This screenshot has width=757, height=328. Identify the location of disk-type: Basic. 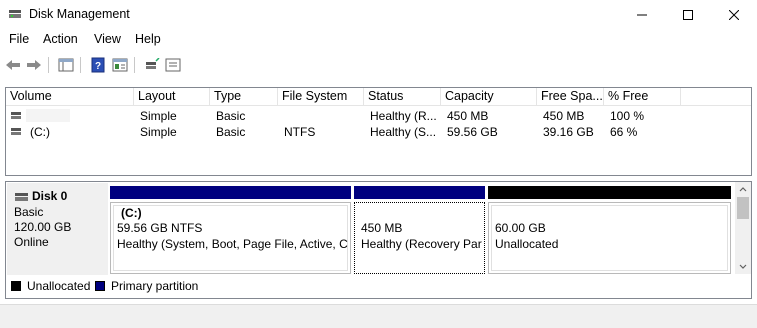
(29, 212).